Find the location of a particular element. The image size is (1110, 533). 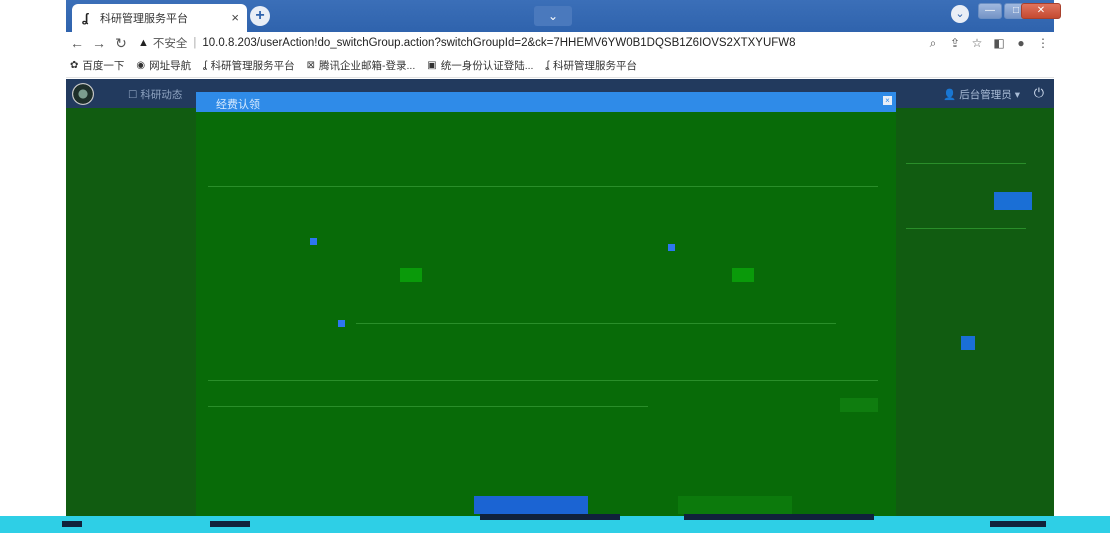

share-icon: ⇪ is located at coordinates (955, 43).